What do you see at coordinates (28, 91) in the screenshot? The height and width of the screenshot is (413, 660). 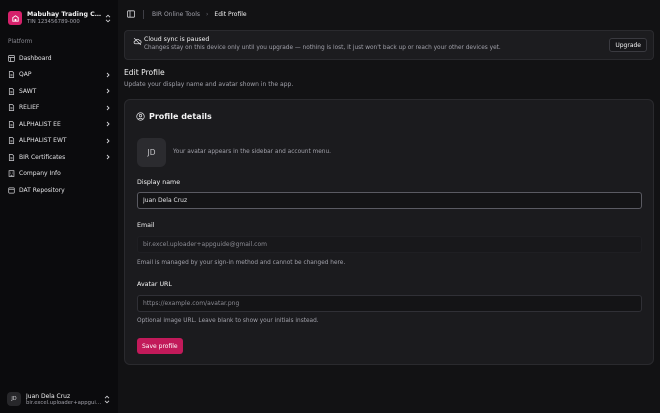 I see `sidebar-item-label: SAWT` at bounding box center [28, 91].